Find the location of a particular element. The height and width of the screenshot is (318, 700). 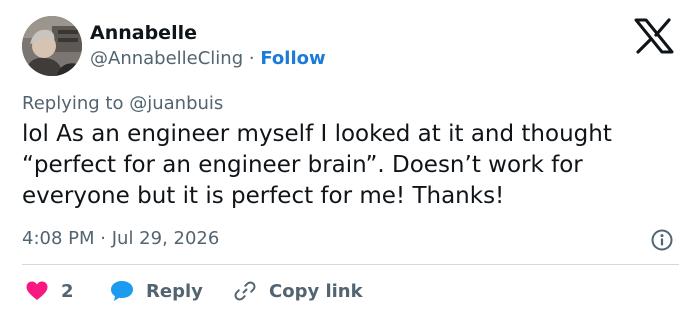

author-handle: @AnnabelleCling is located at coordinates (166, 58).